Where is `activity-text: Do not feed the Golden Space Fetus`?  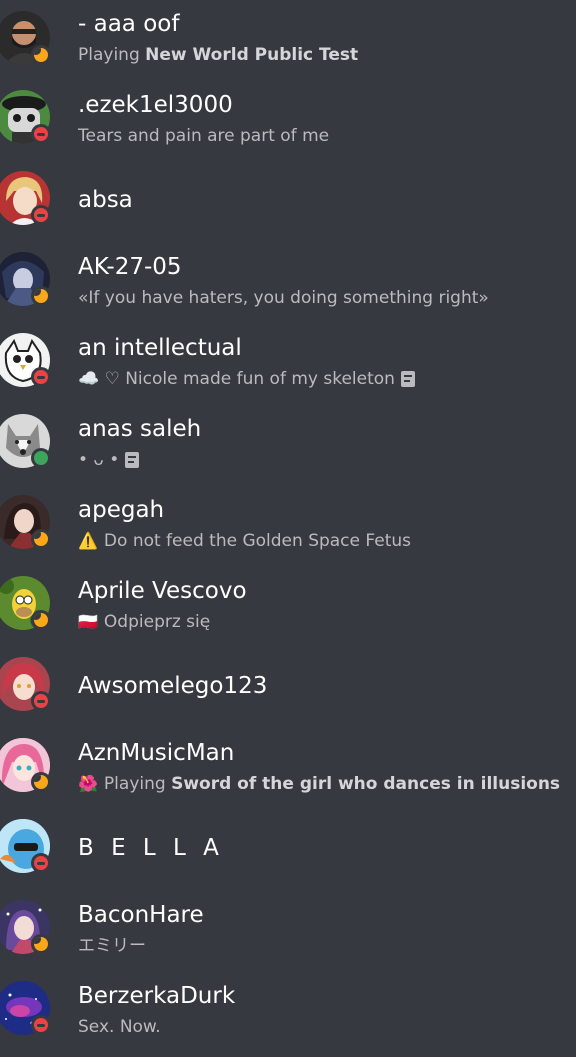 activity-text: Do not feed the Golden Space Fetus is located at coordinates (257, 541).